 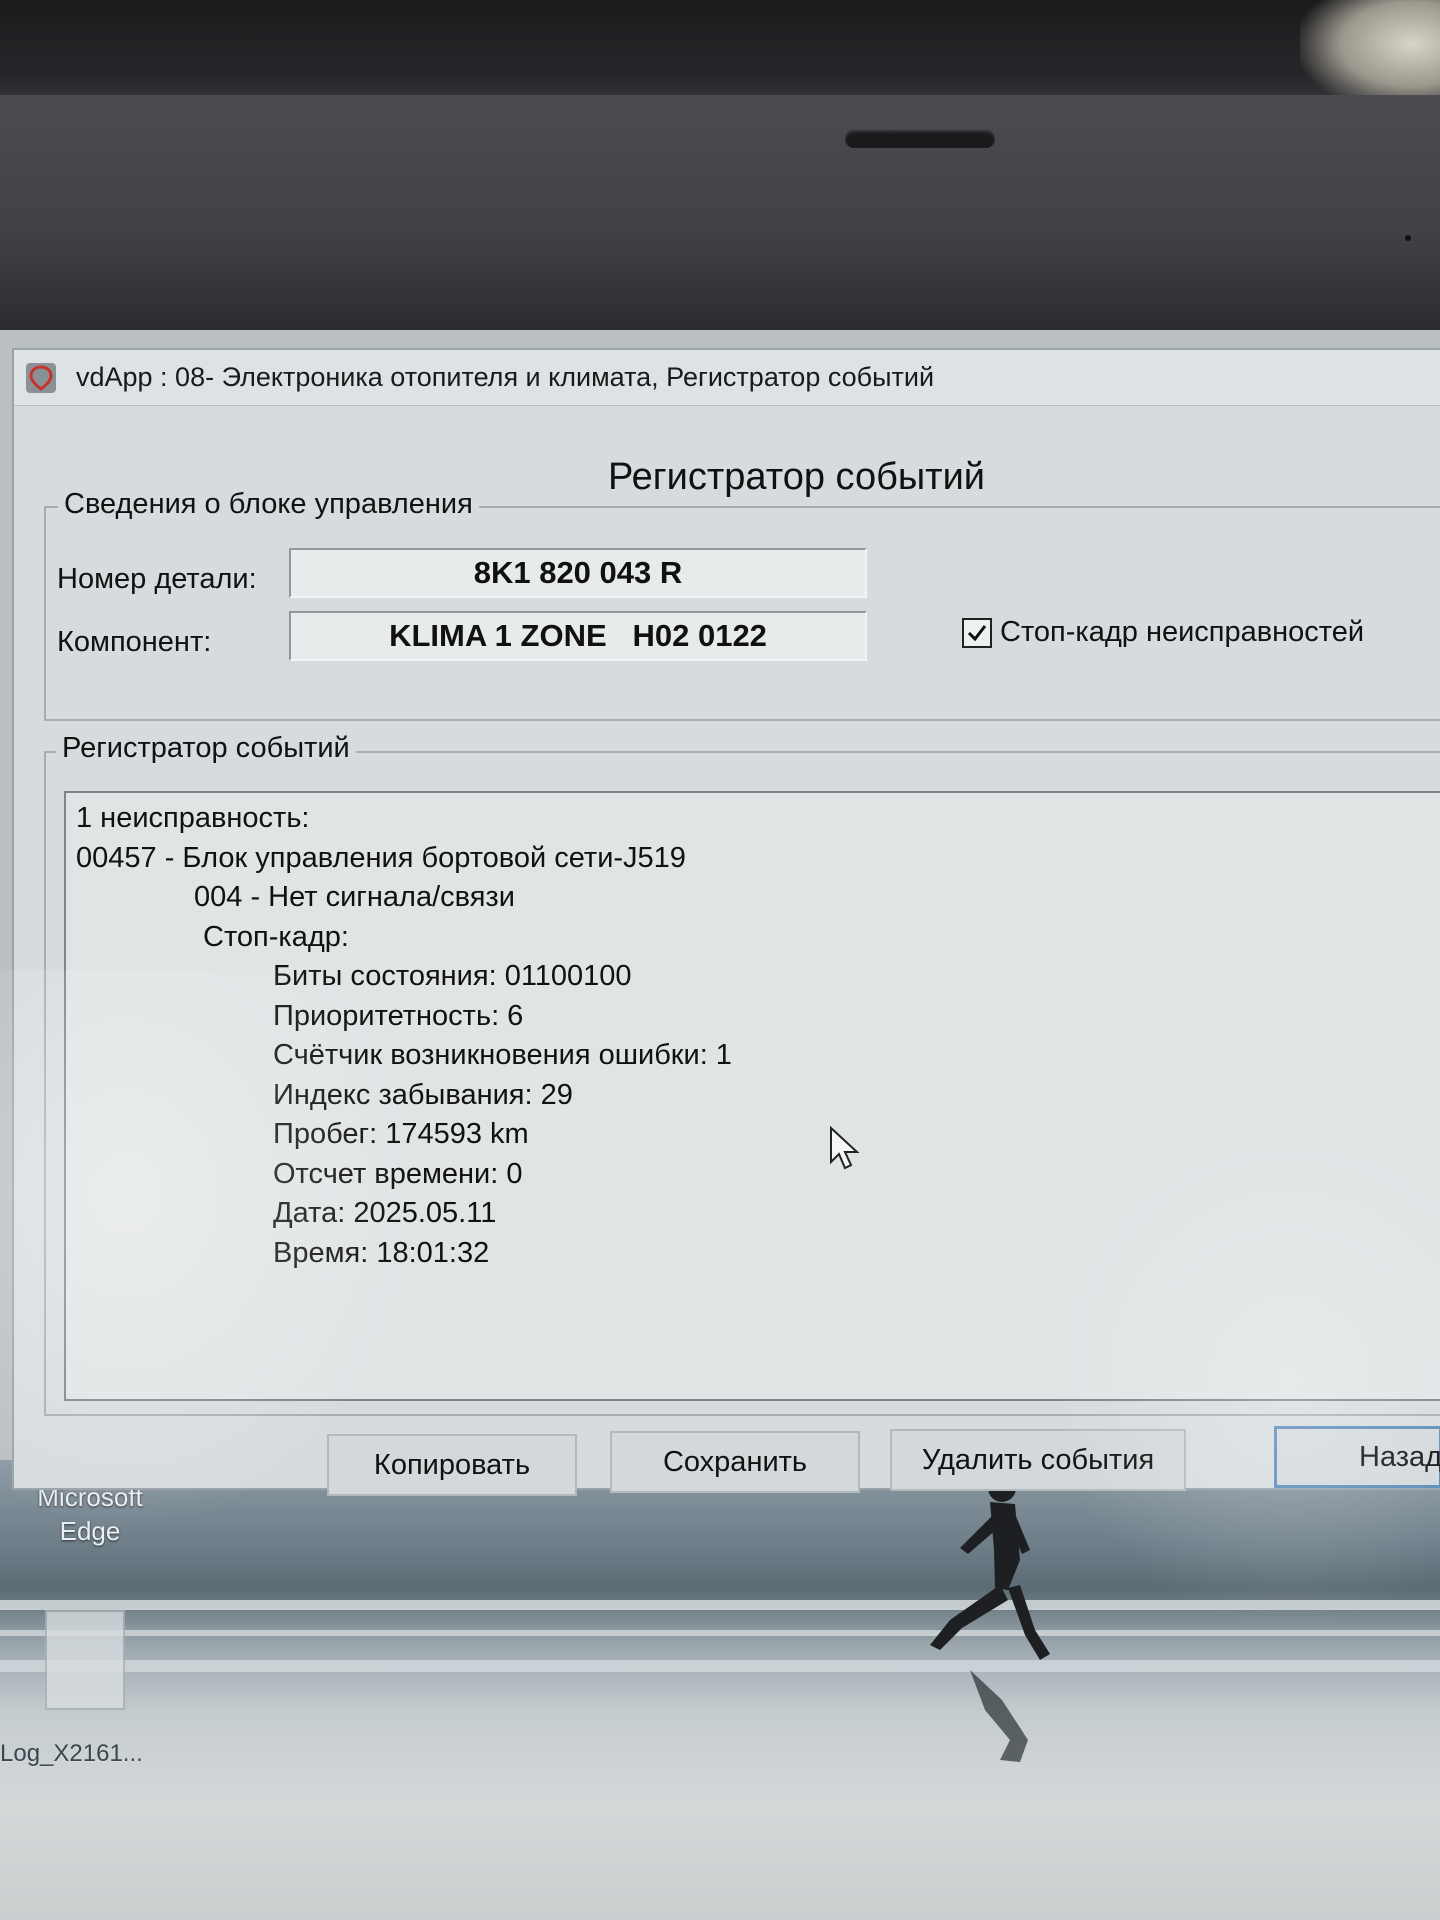 I want to click on desktop-icon-label: Edge, so click(x=90, y=1531).